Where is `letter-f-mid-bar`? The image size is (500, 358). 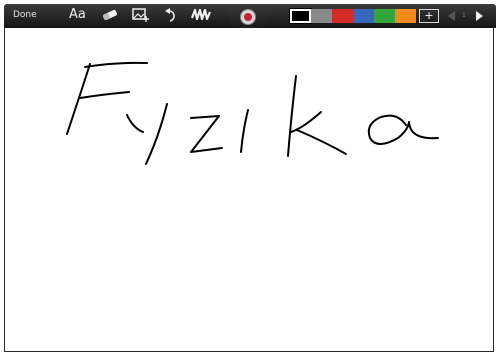 letter-f-mid-bar is located at coordinates (104, 95).